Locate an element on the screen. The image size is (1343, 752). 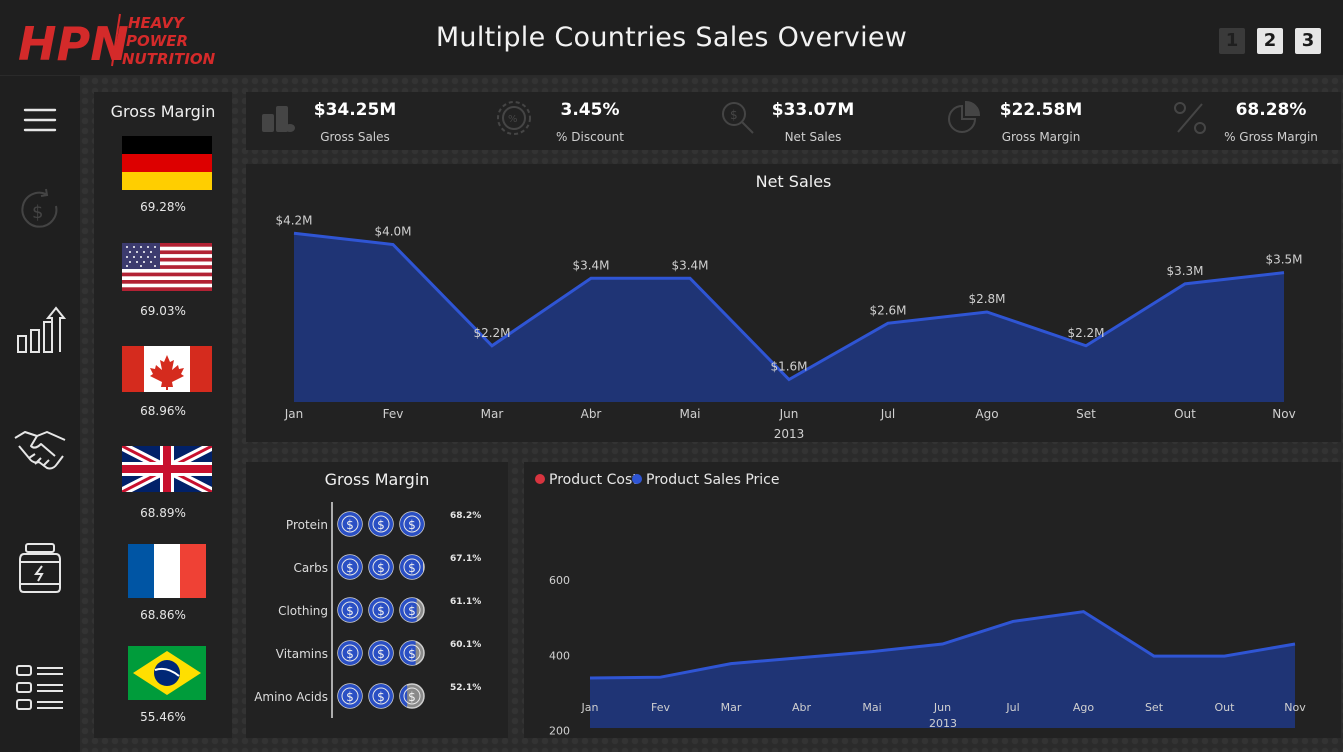
net-sales-chart-title: Net Sales is located at coordinates (793, 181).